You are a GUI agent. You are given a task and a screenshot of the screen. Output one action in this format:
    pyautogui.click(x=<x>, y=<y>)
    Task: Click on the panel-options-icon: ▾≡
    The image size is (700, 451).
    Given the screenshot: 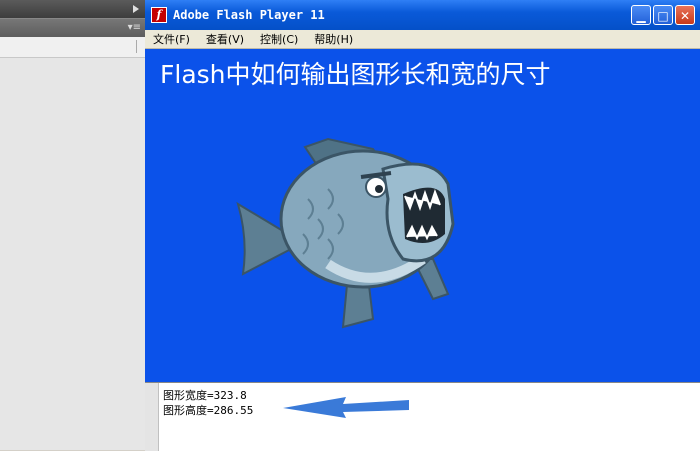 What is the action you would take?
    pyautogui.click(x=134, y=28)
    